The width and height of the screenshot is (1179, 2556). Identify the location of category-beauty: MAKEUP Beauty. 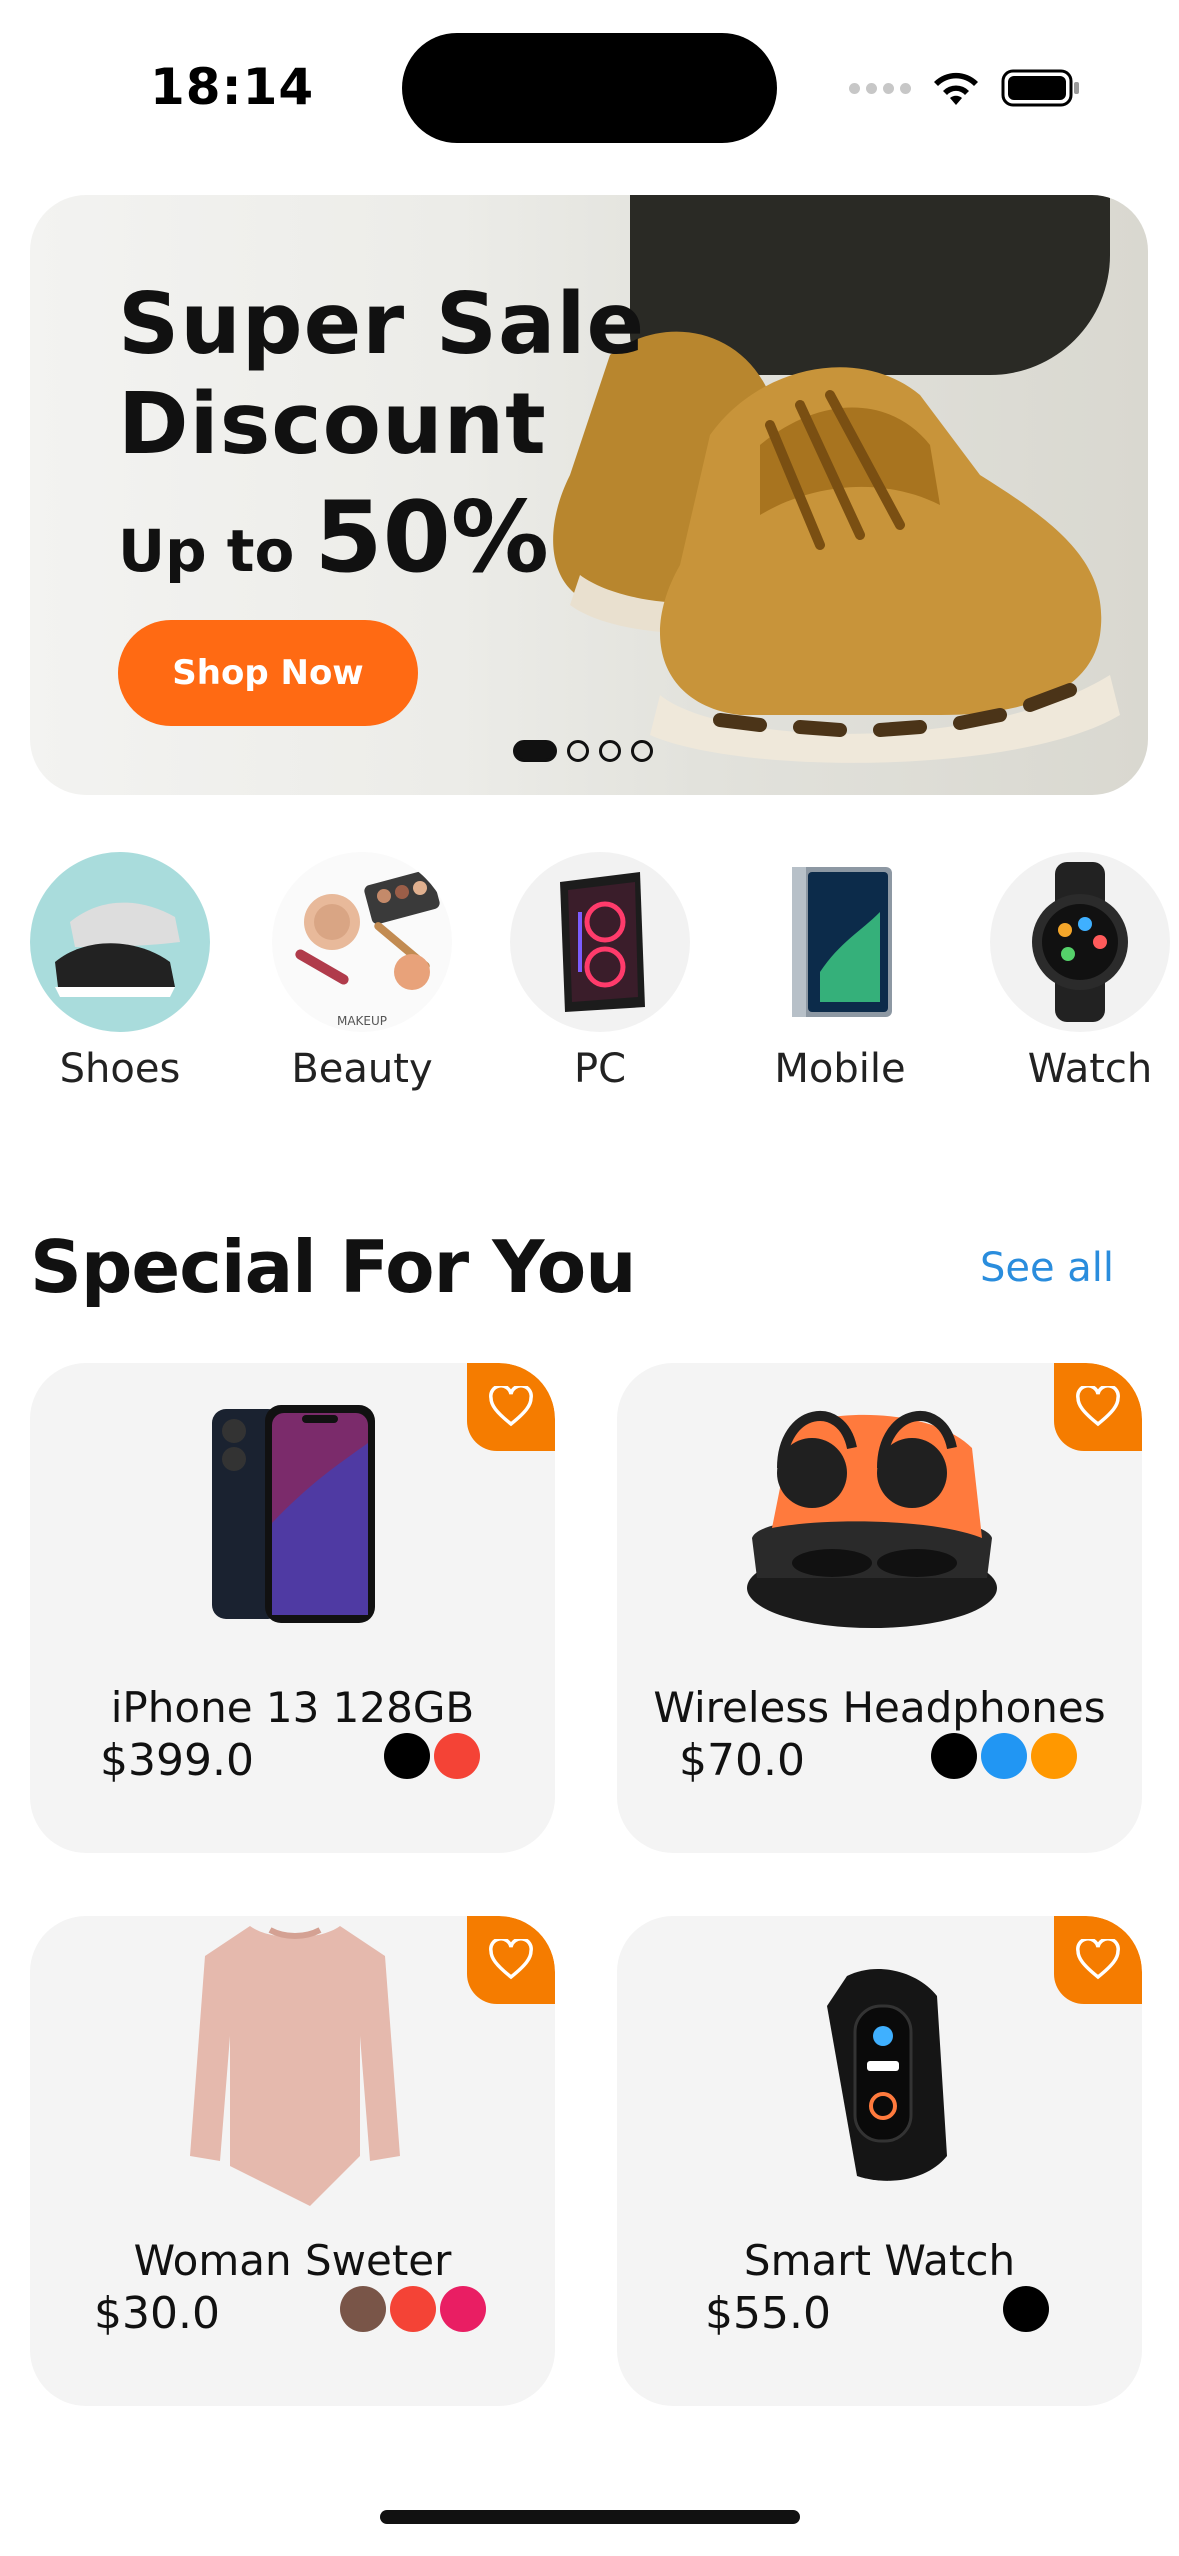
(362, 972).